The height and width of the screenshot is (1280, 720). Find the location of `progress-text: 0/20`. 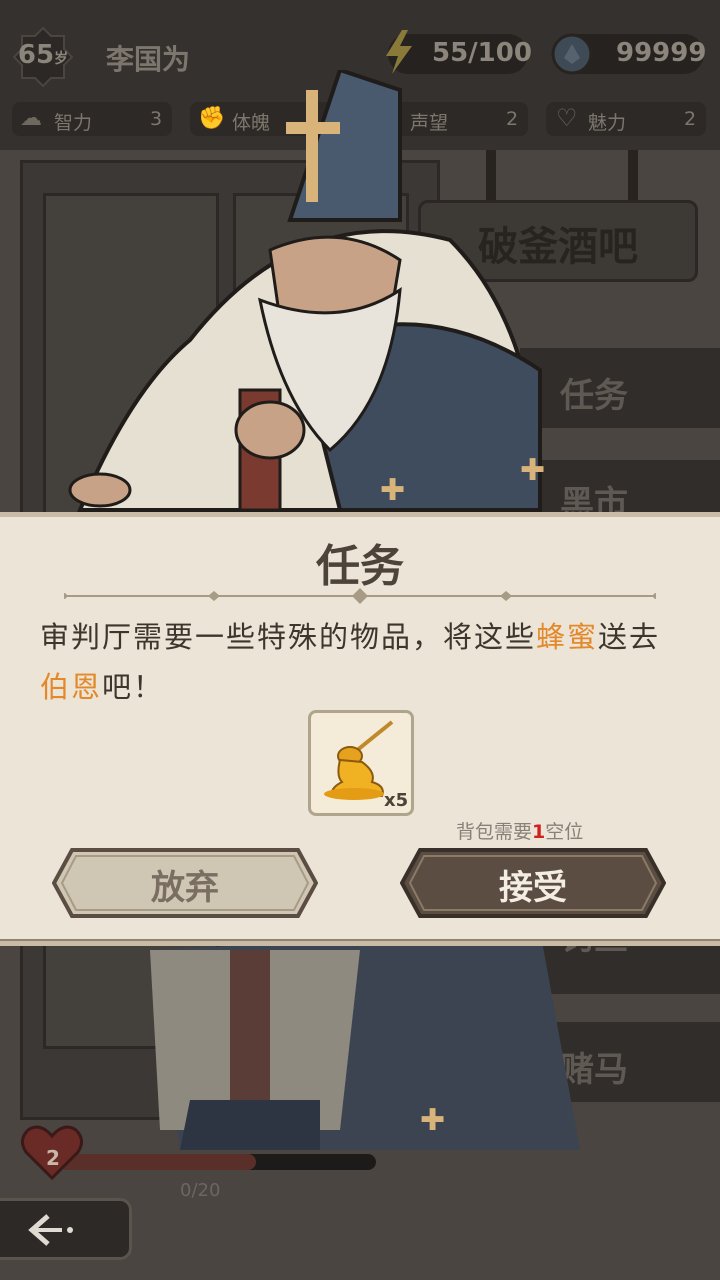

progress-text: 0/20 is located at coordinates (200, 1190).